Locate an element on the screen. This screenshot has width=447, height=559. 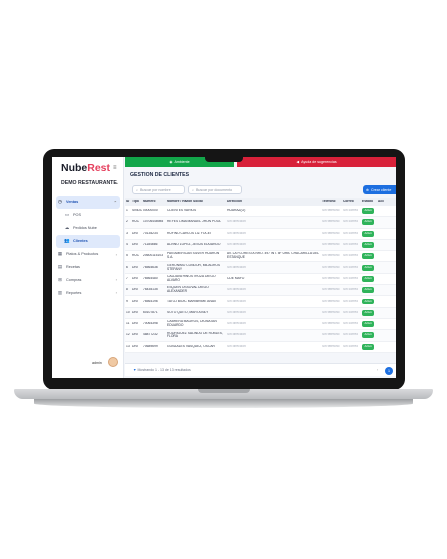
column-header: Teléfono is located at coordinates (331, 202).